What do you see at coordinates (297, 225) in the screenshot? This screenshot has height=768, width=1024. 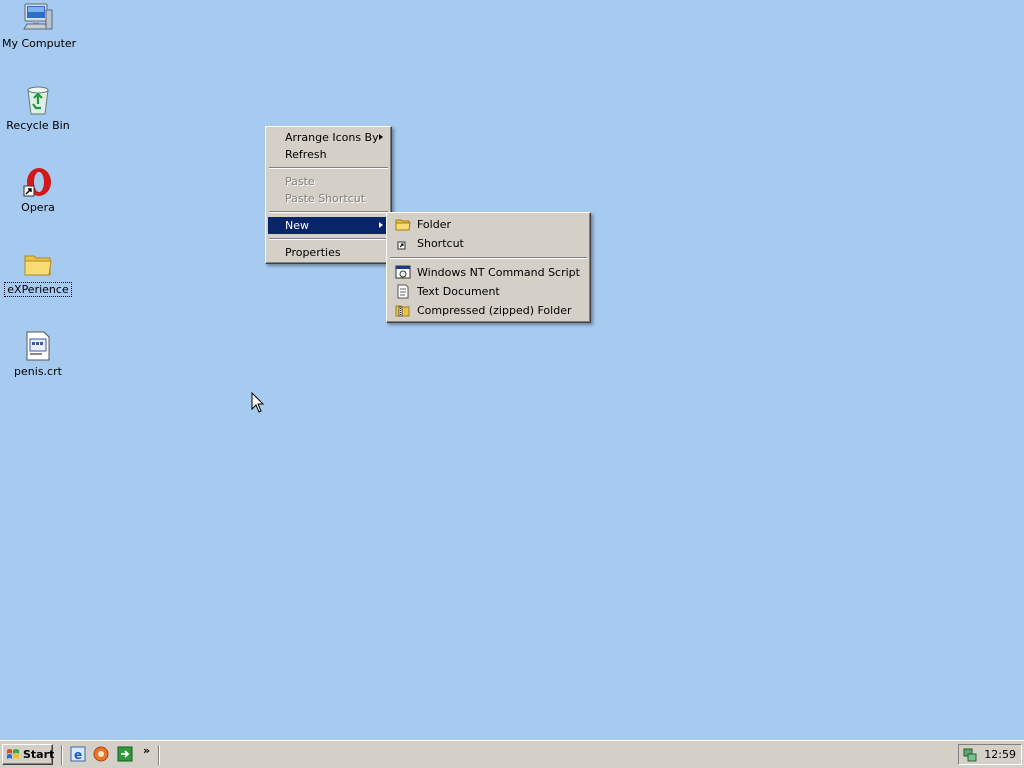 I see `menu-item-label: New` at bounding box center [297, 225].